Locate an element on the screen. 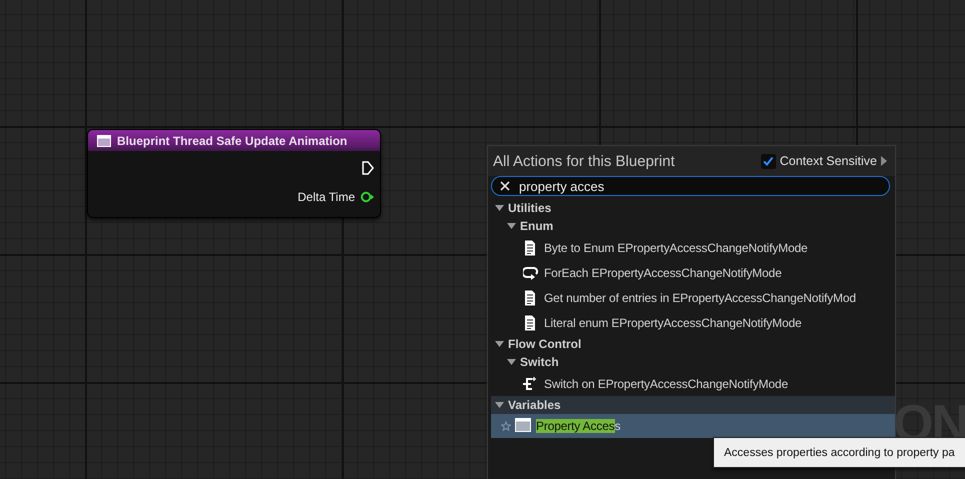 The height and width of the screenshot is (479, 965). category-row: Enum is located at coordinates (693, 226).